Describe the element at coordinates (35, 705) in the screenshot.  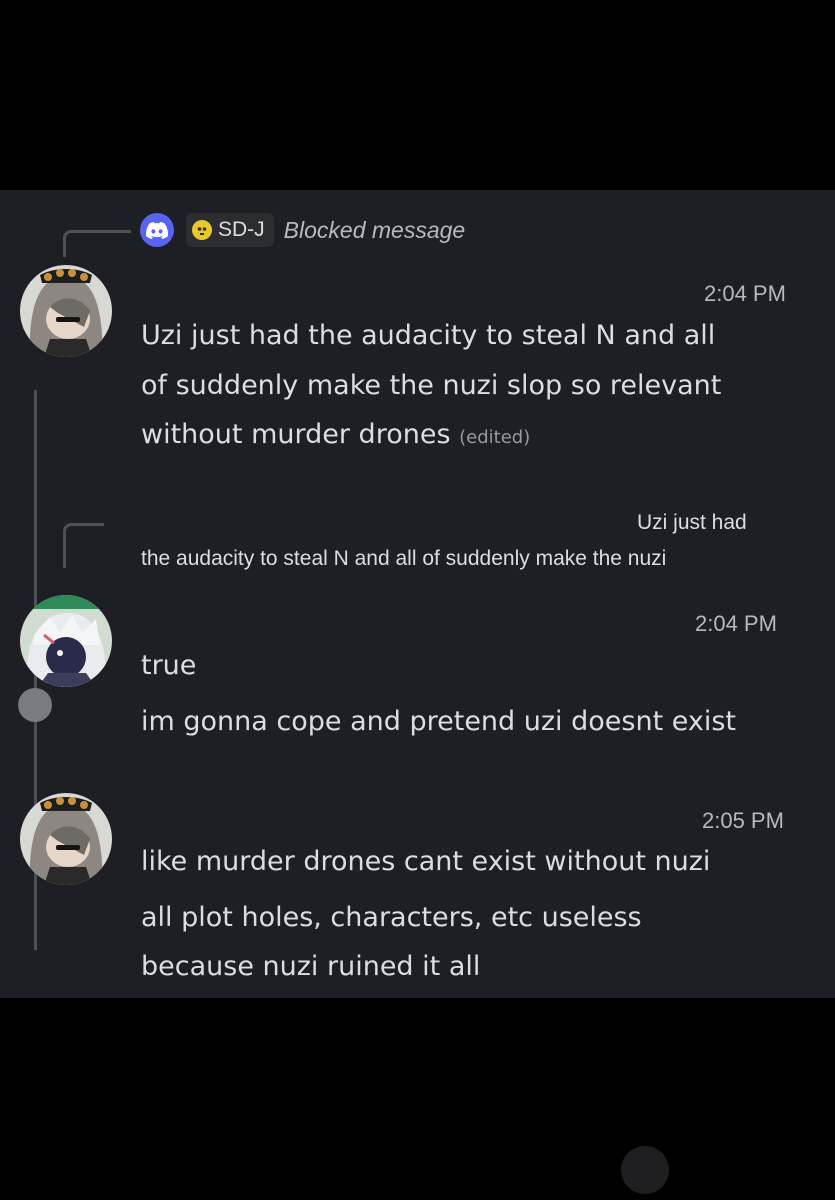
I see `thread-node-dot` at that location.